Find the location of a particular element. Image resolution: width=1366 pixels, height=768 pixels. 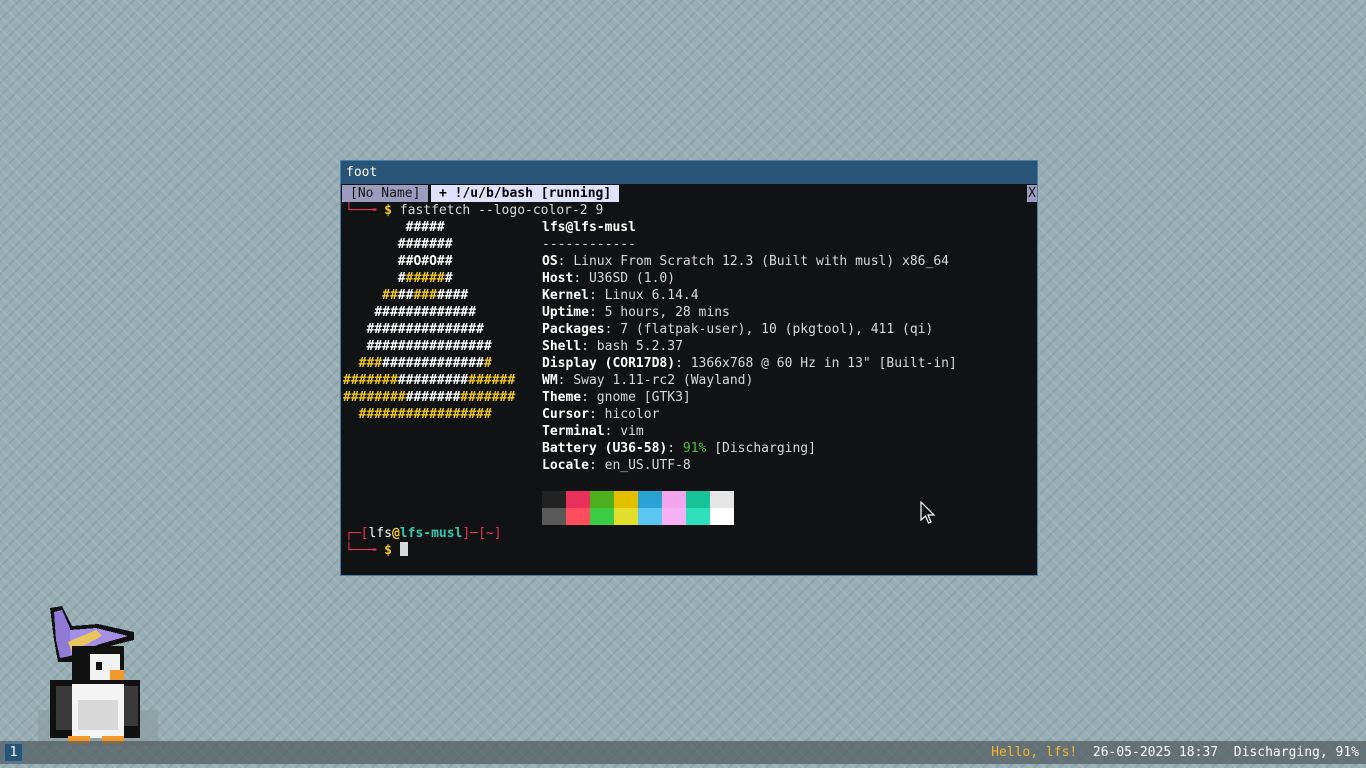

ascii-logo-segment: ###### is located at coordinates (492, 380).